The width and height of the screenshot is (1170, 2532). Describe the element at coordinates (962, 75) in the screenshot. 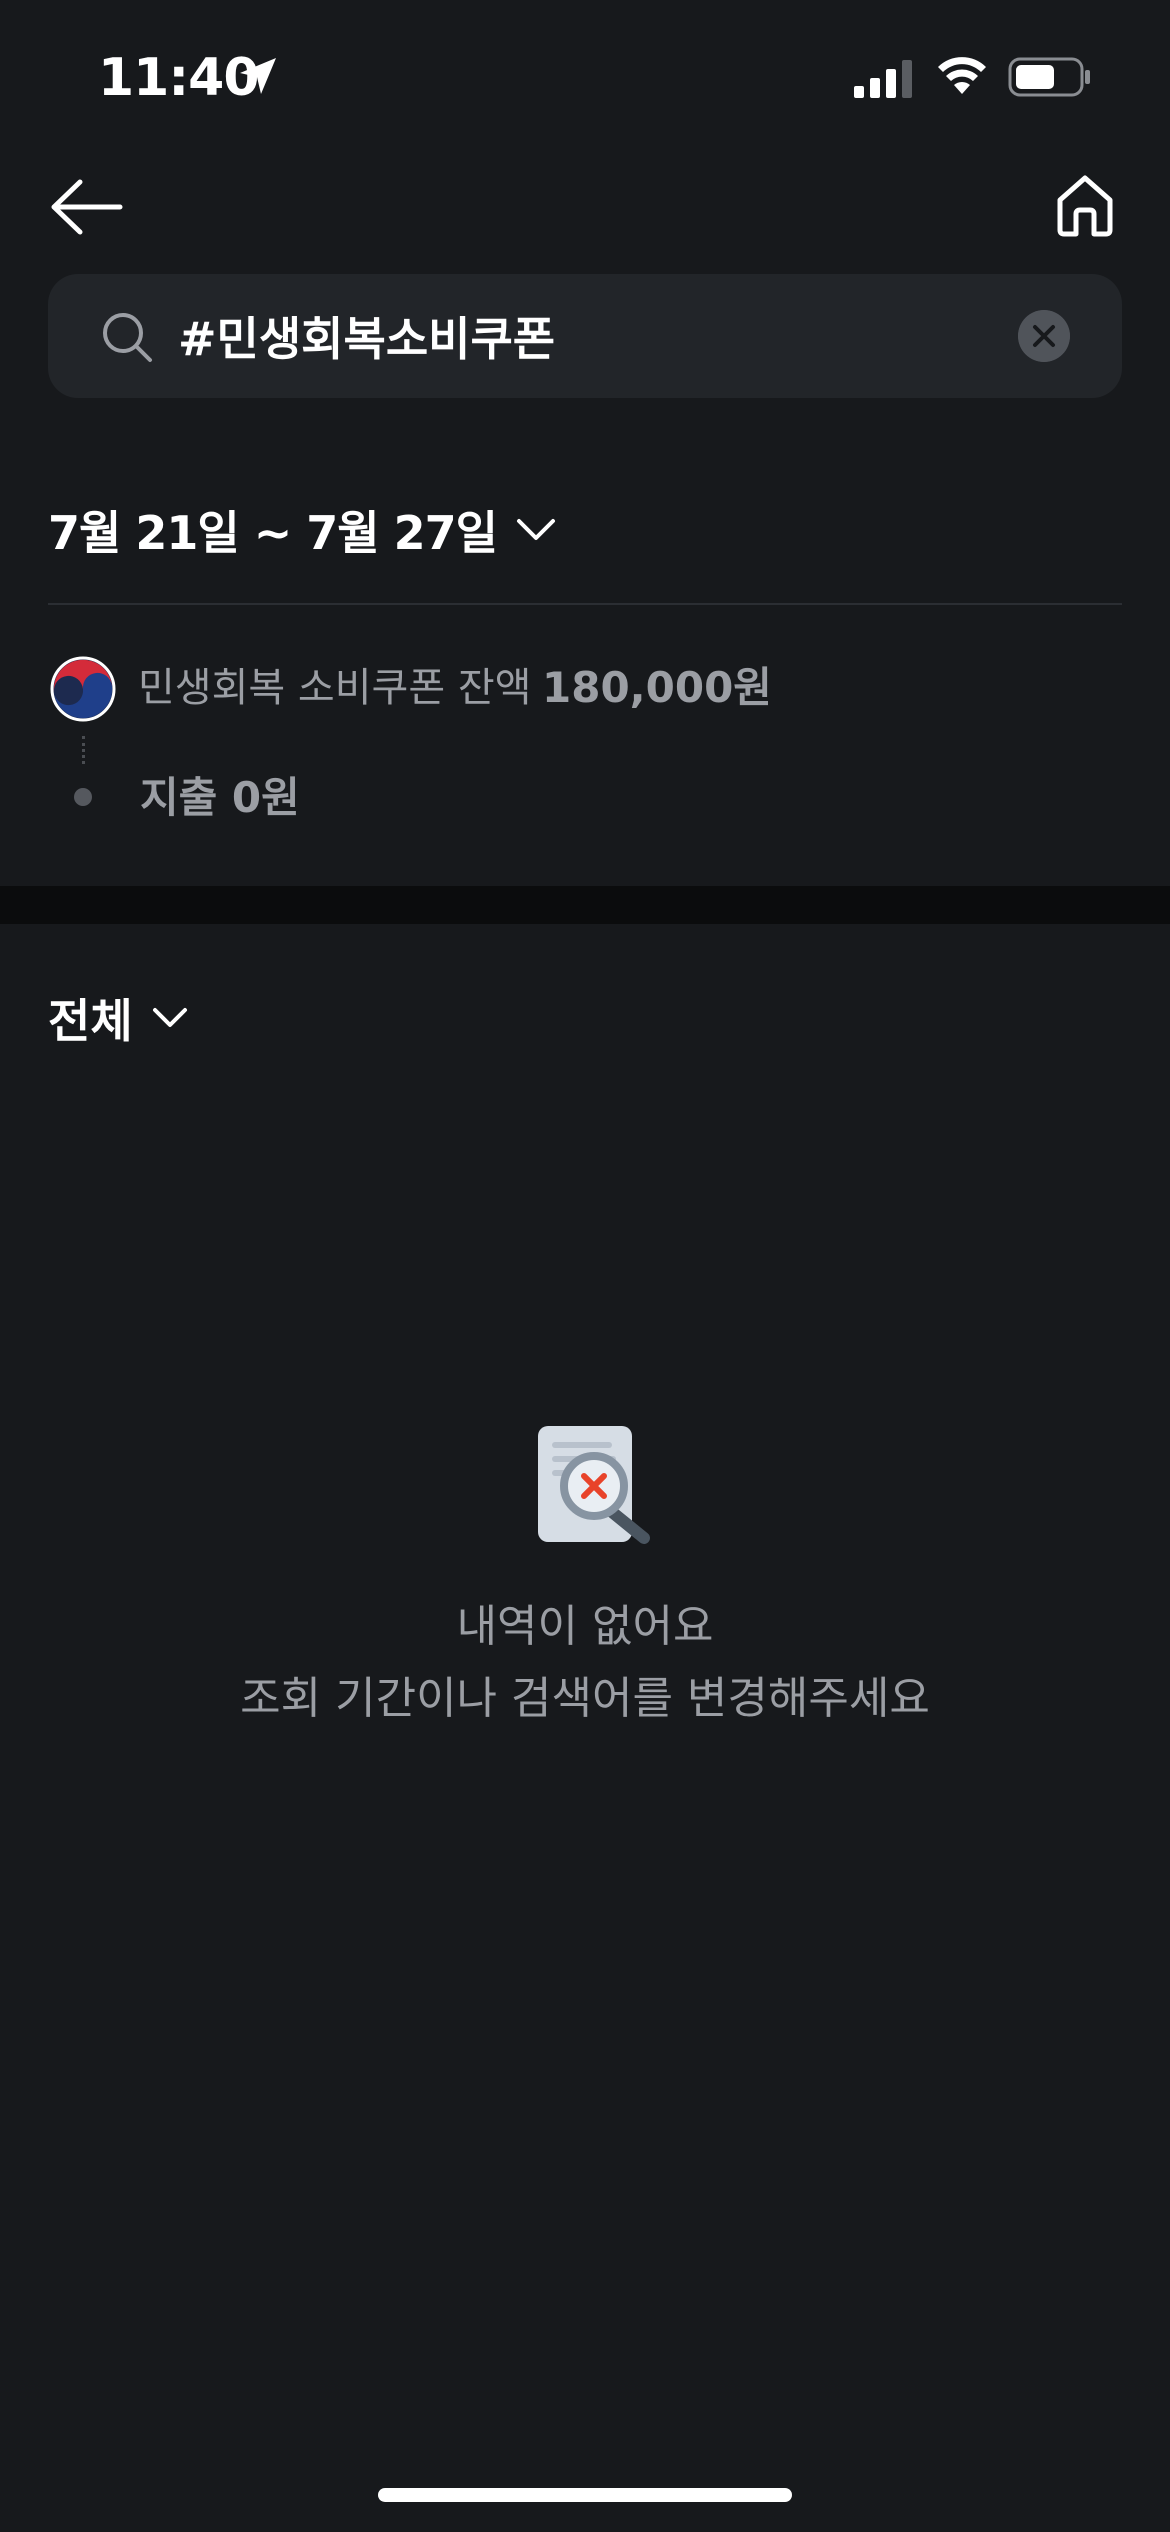

I see `wifi-icon` at that location.